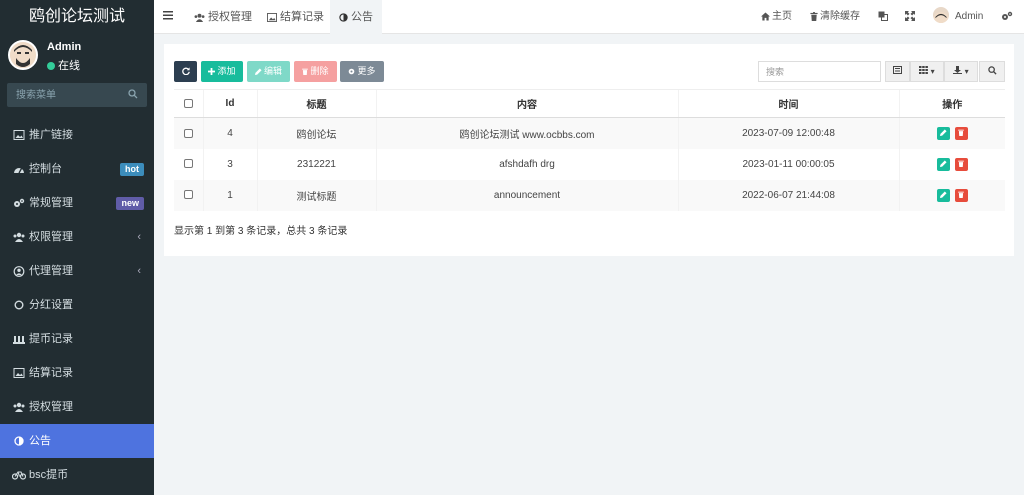 Image resolution: width=1024 pixels, height=495 pixels. Describe the element at coordinates (222, 71) in the screenshot. I see `add-button: 添加` at that location.